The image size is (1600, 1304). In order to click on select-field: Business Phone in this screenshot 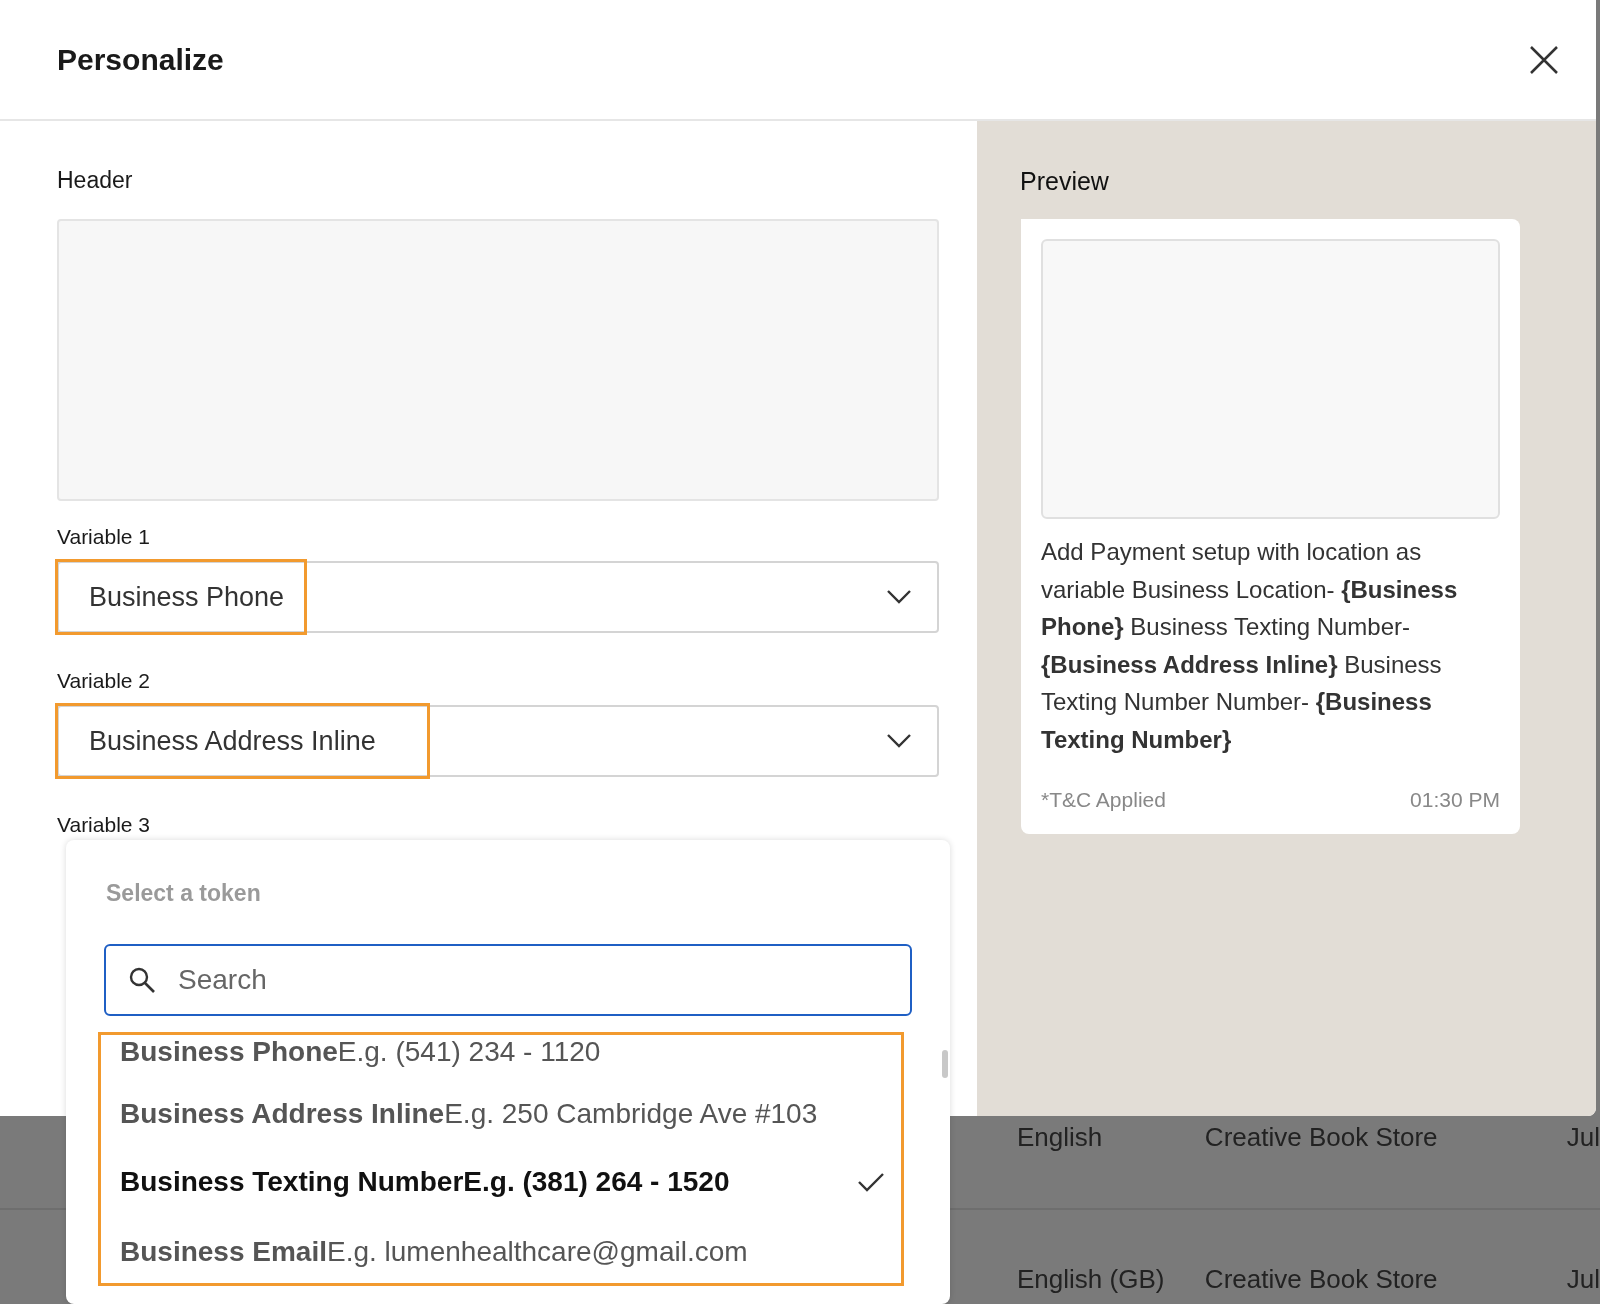, I will do `click(498, 597)`.